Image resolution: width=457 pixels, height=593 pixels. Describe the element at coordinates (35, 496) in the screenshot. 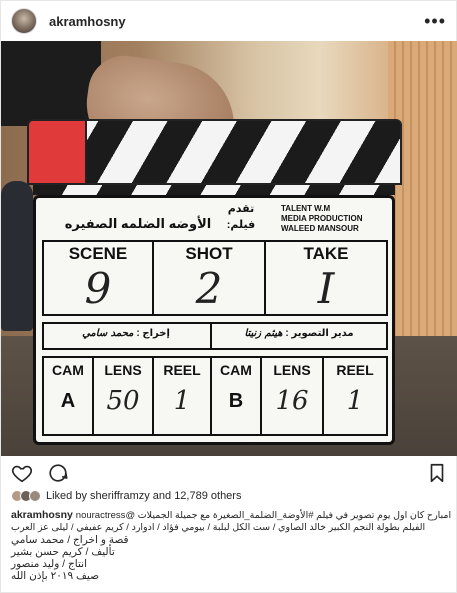

I see `liker-avatar` at that location.